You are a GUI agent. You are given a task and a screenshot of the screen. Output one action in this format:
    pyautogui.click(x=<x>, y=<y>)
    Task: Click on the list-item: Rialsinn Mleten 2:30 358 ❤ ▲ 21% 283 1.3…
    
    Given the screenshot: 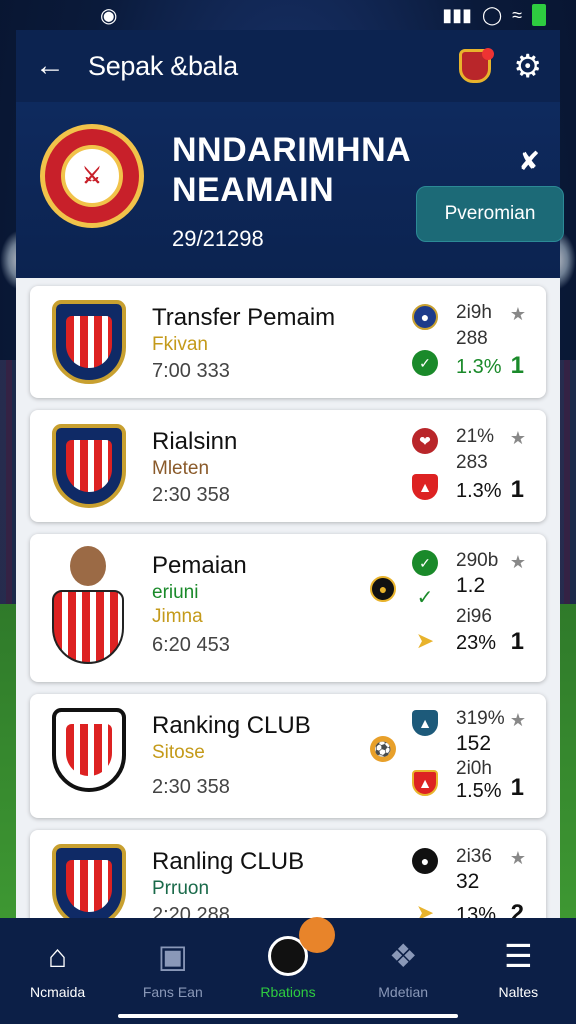 What is the action you would take?
    pyautogui.click(x=288, y=466)
    